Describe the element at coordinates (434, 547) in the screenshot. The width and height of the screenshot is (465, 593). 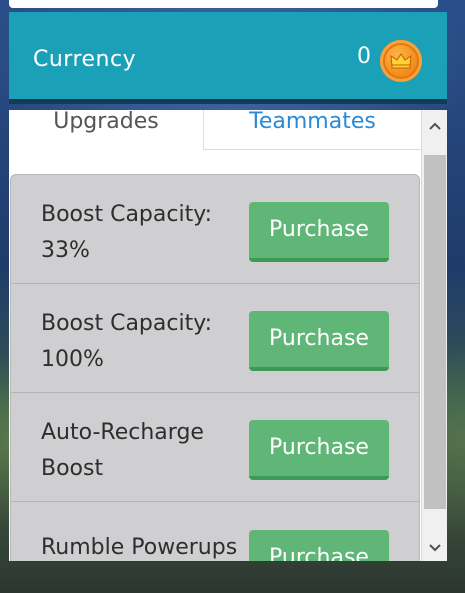
I see `scroll-down-arrow-icon` at that location.